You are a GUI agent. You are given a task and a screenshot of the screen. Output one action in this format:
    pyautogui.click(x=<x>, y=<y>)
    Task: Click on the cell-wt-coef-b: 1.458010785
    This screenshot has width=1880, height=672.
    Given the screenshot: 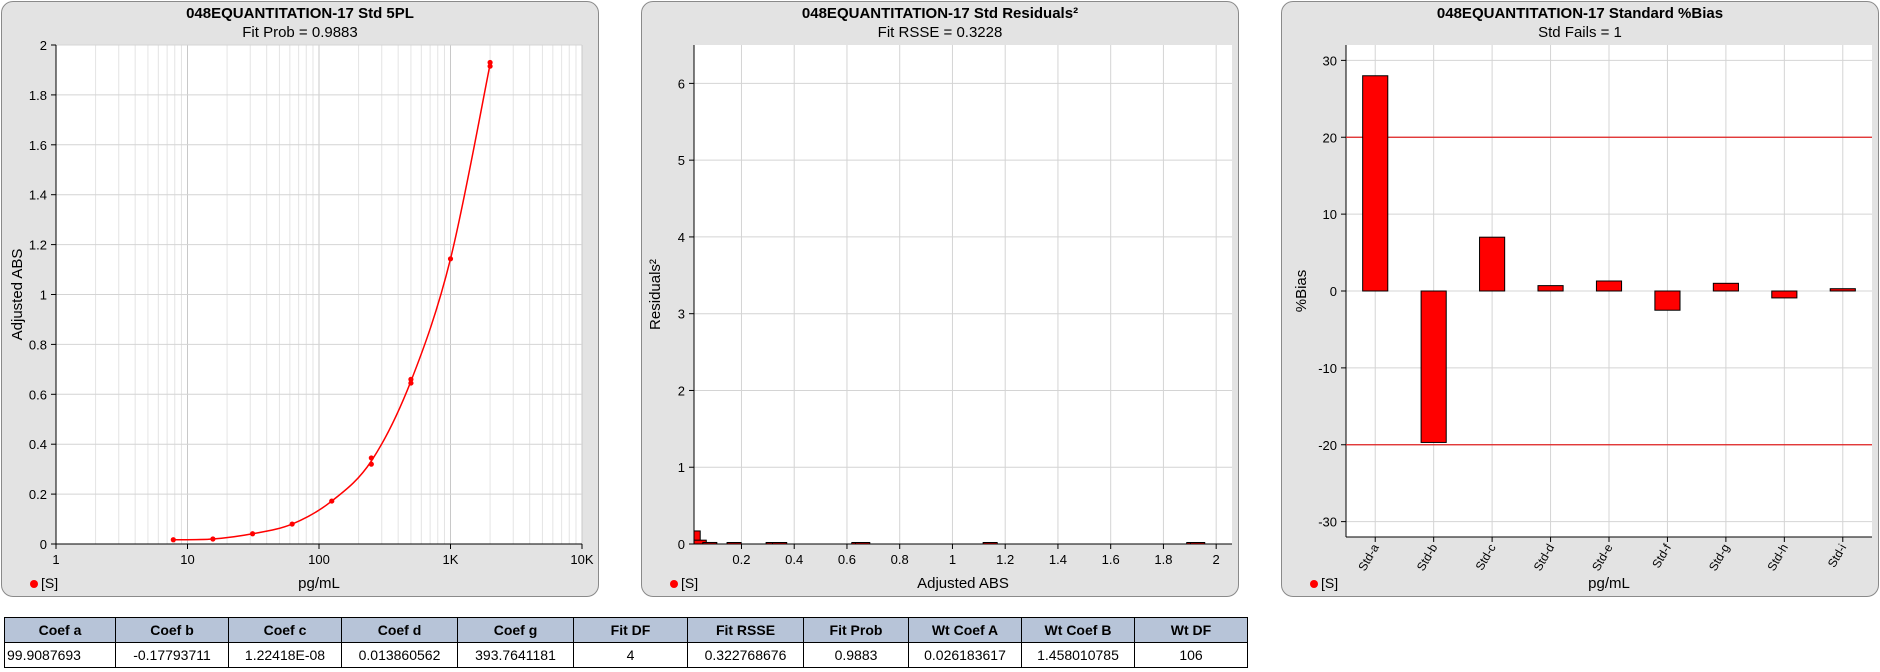 What is the action you would take?
    pyautogui.click(x=1078, y=655)
    